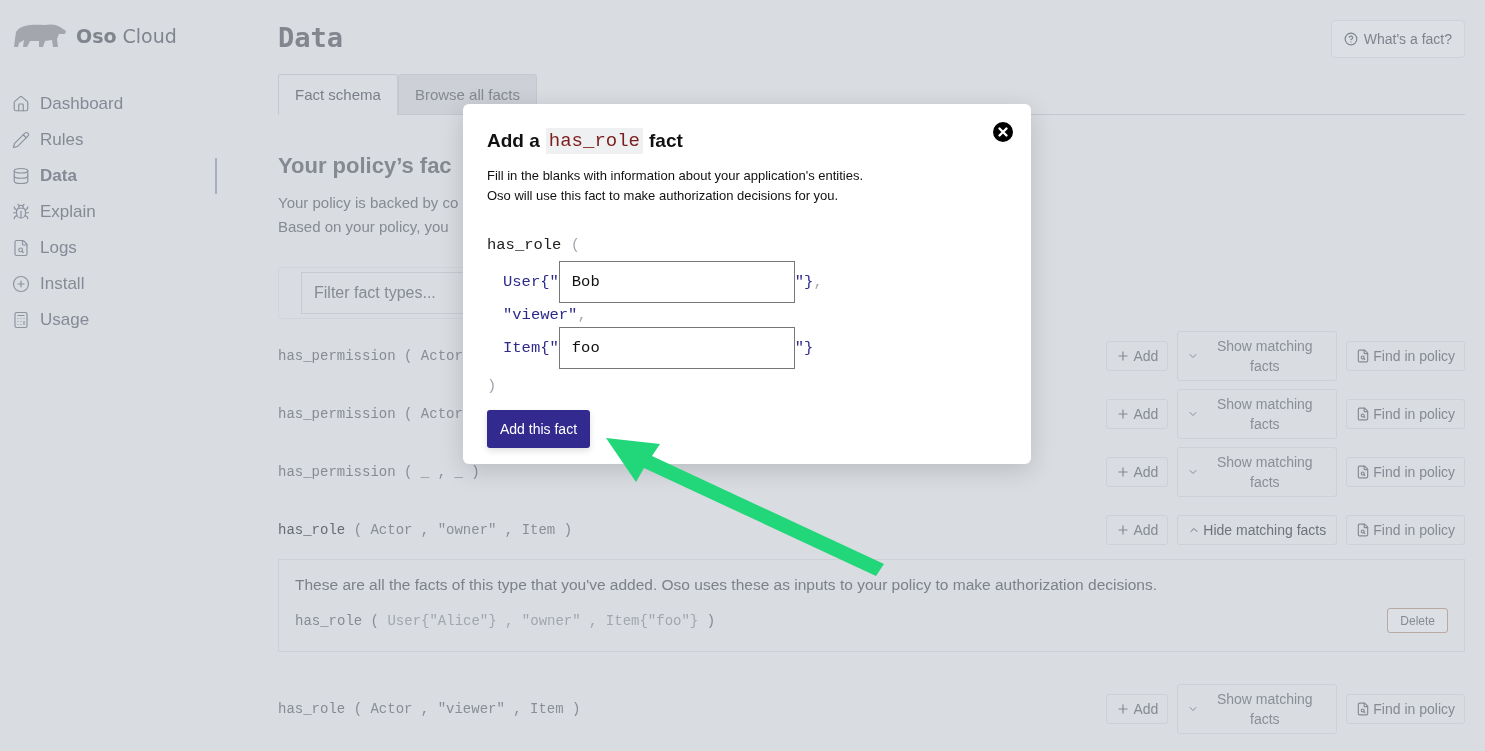  I want to click on value-field: Bob, so click(676, 282).